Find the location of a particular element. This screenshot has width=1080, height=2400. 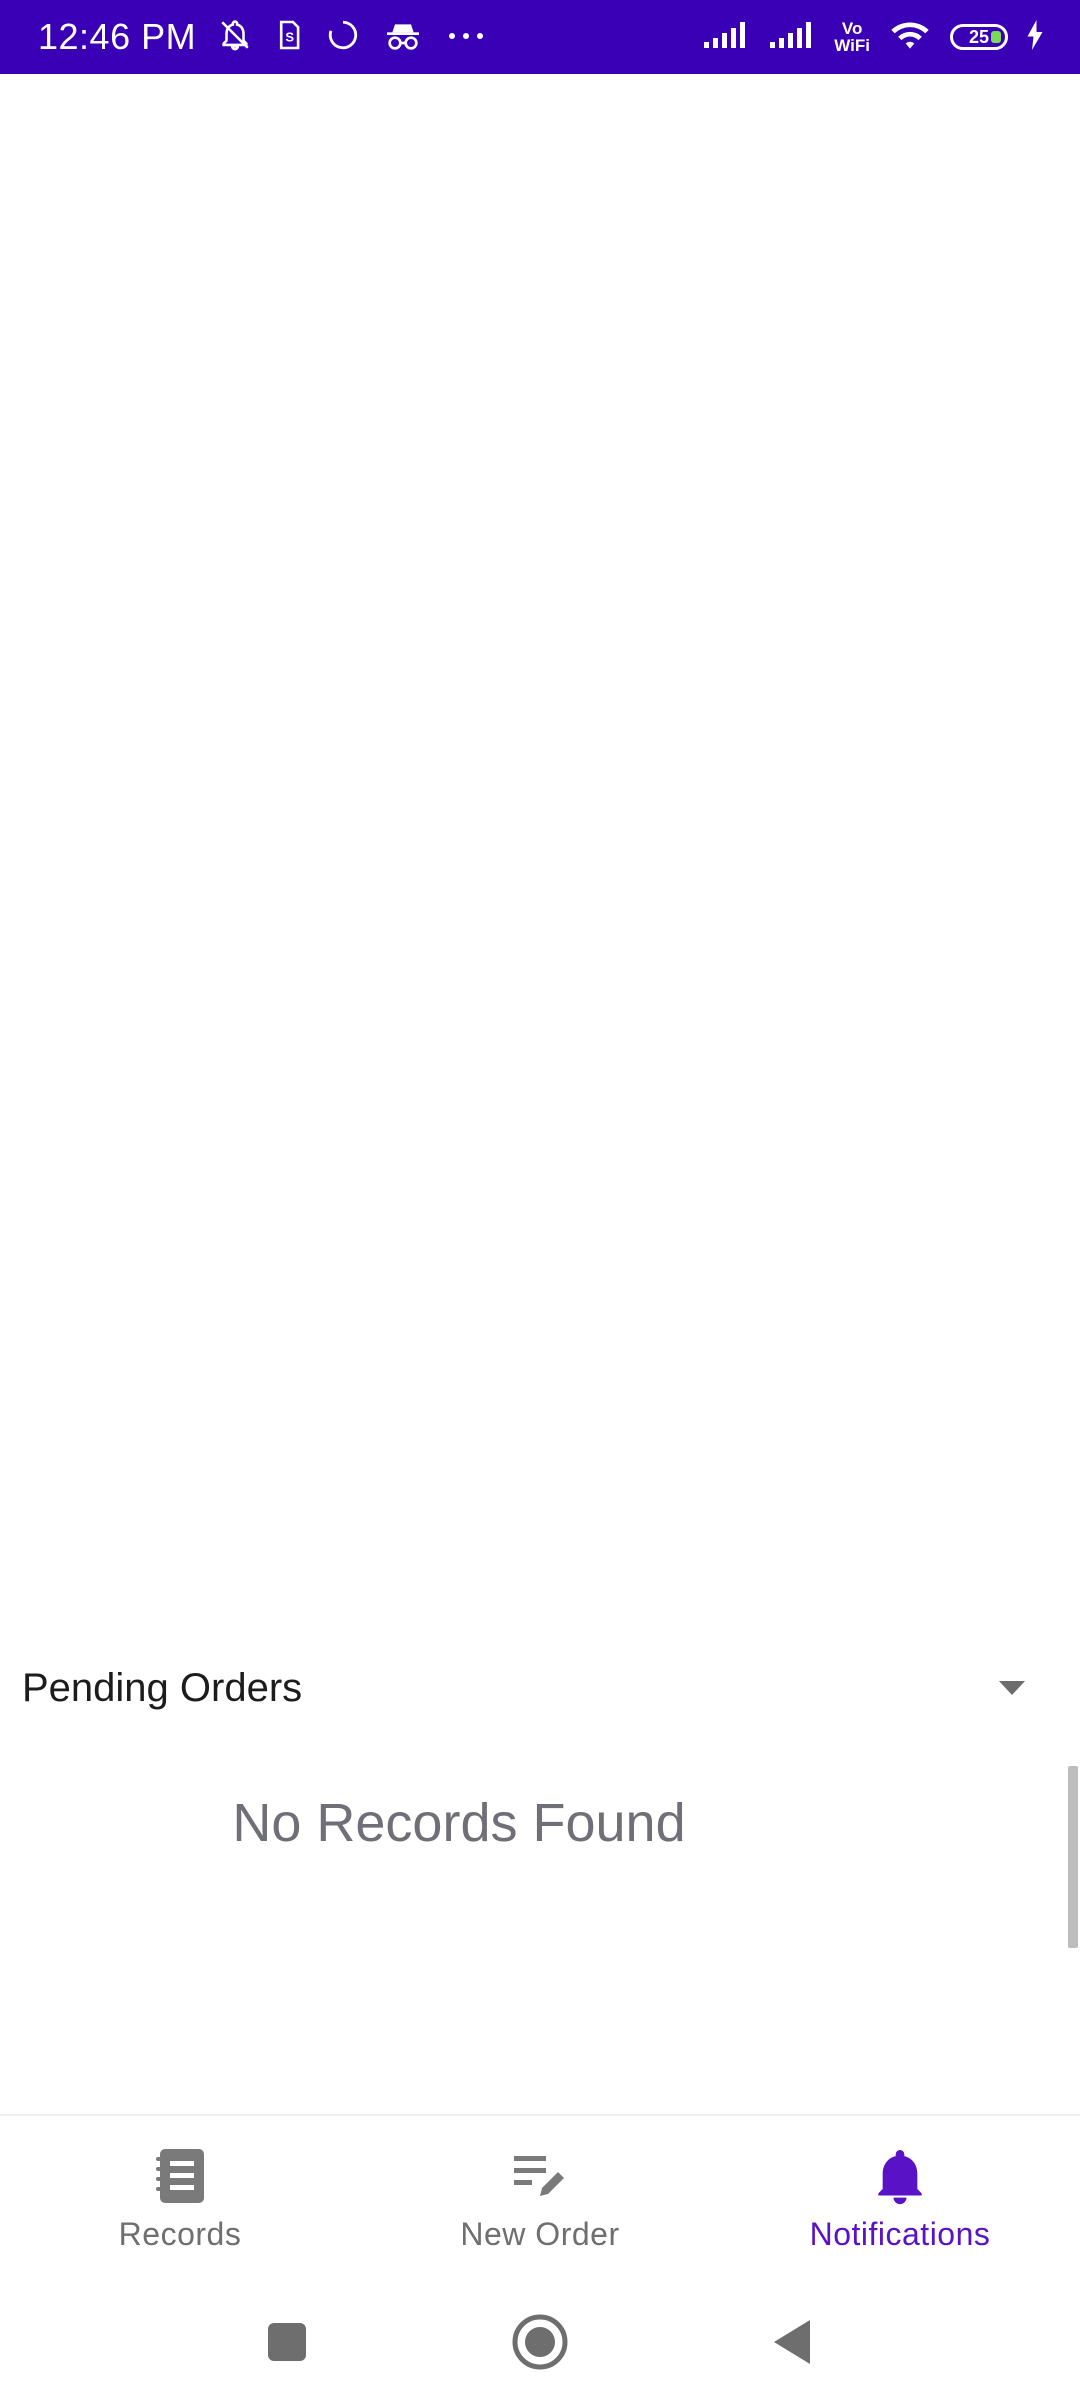

recents-button is located at coordinates (287, 2342).